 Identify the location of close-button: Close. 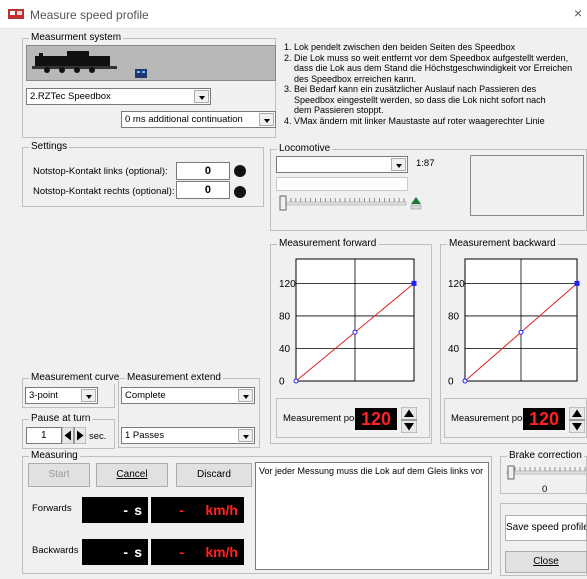
(546, 562).